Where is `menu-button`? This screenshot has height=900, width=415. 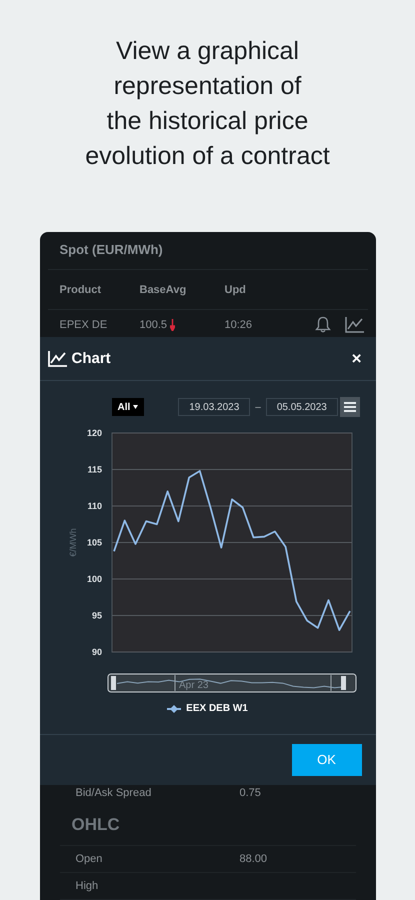
menu-button is located at coordinates (350, 407).